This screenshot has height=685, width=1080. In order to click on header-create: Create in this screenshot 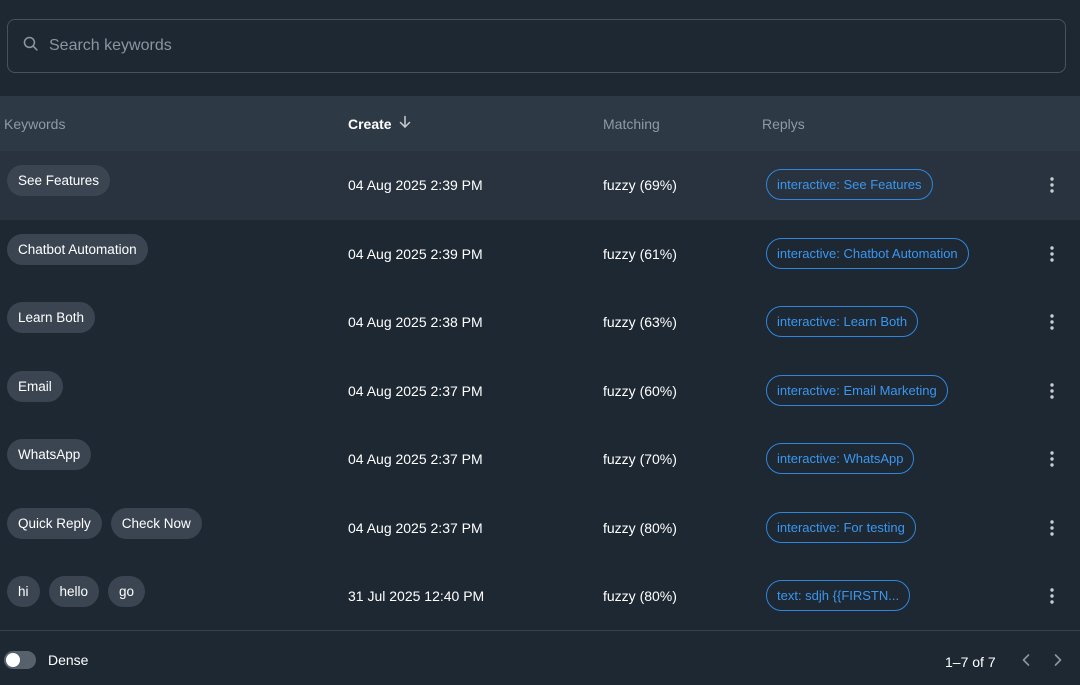, I will do `click(380, 123)`.